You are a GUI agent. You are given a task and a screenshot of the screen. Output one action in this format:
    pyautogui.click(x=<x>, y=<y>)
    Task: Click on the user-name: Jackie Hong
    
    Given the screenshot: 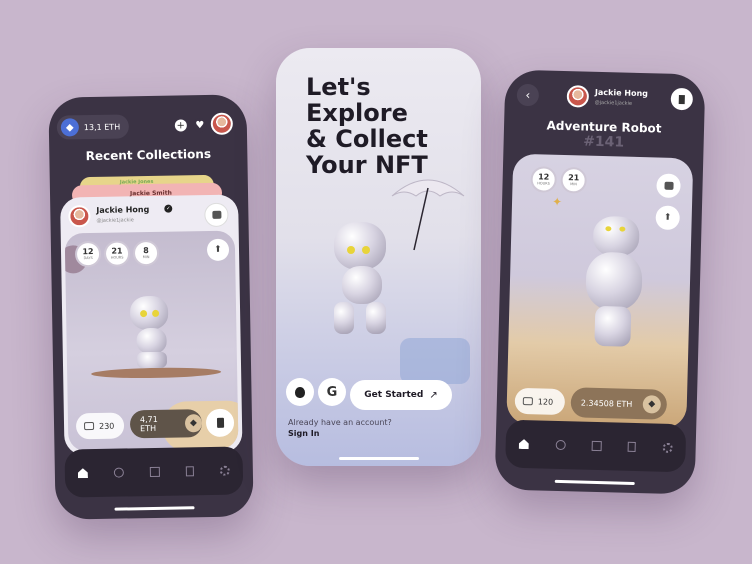 What is the action you would take?
    pyautogui.click(x=621, y=93)
    